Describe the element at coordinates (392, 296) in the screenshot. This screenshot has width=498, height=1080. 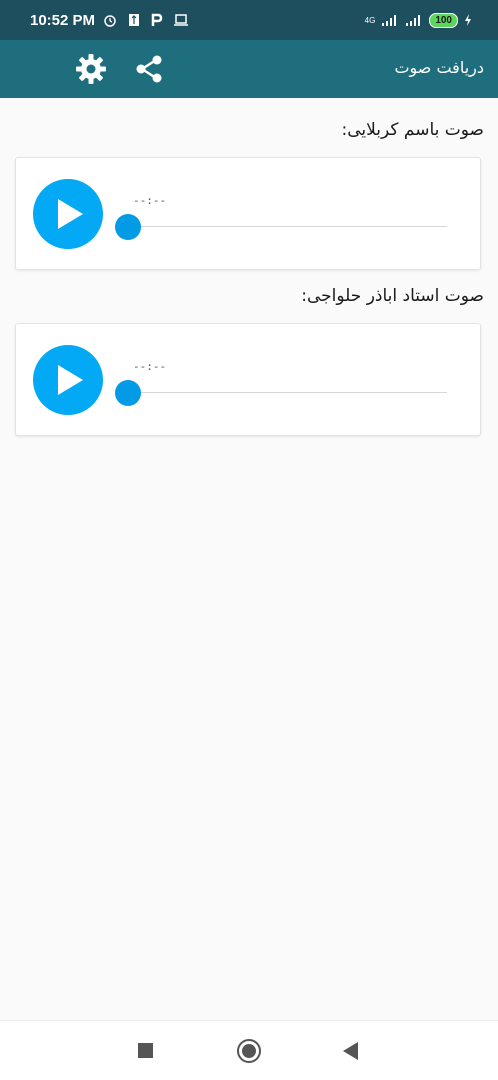
I see `track-label: صوت استاد اباذر حلواجی:` at that location.